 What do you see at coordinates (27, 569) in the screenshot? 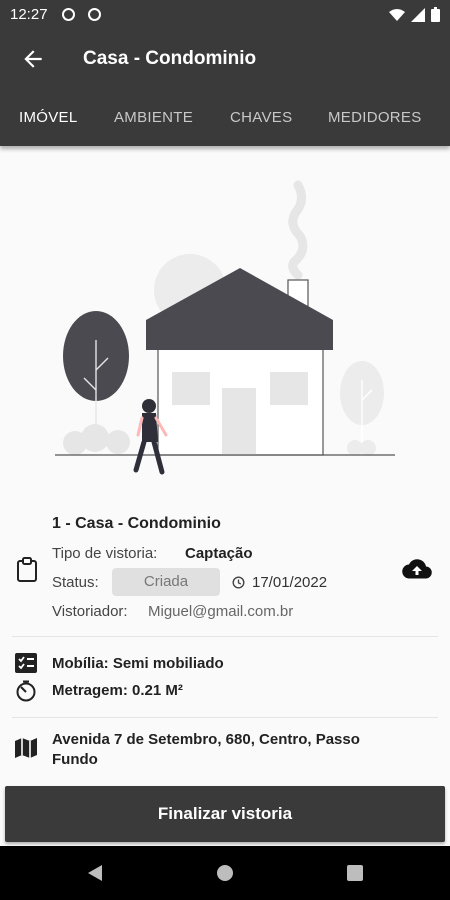
I see `clipboard-icon` at bounding box center [27, 569].